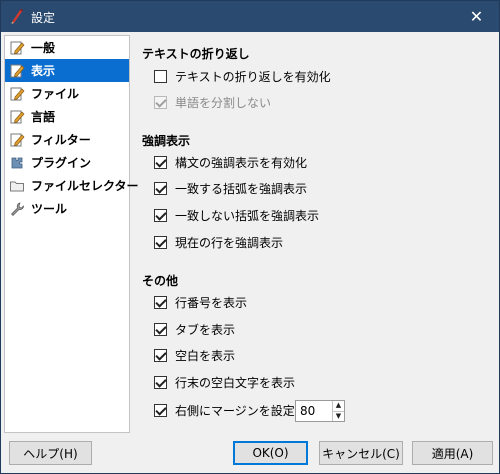 The image size is (500, 474). I want to click on option-show-tabs: タブを表示, so click(194, 329).